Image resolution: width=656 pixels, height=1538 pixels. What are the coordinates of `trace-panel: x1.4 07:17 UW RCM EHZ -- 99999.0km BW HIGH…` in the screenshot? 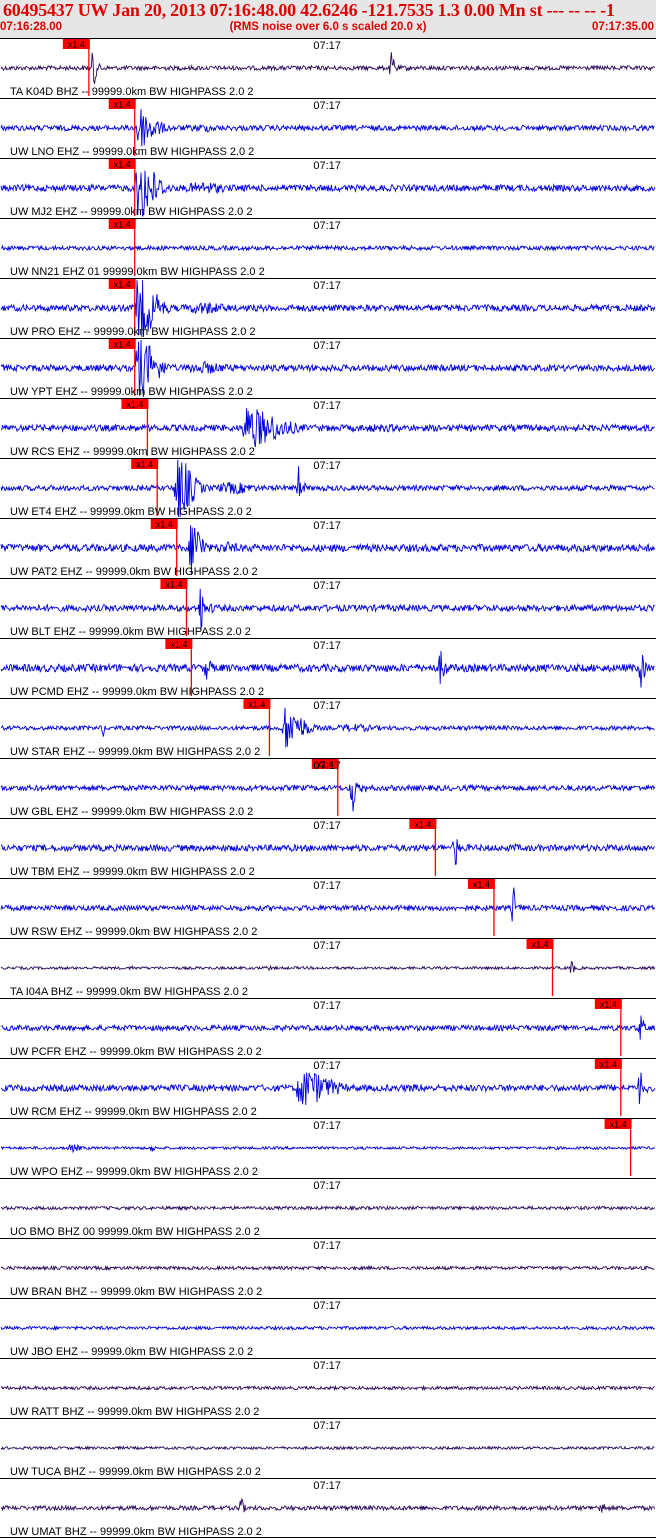 It's located at (328, 1088).